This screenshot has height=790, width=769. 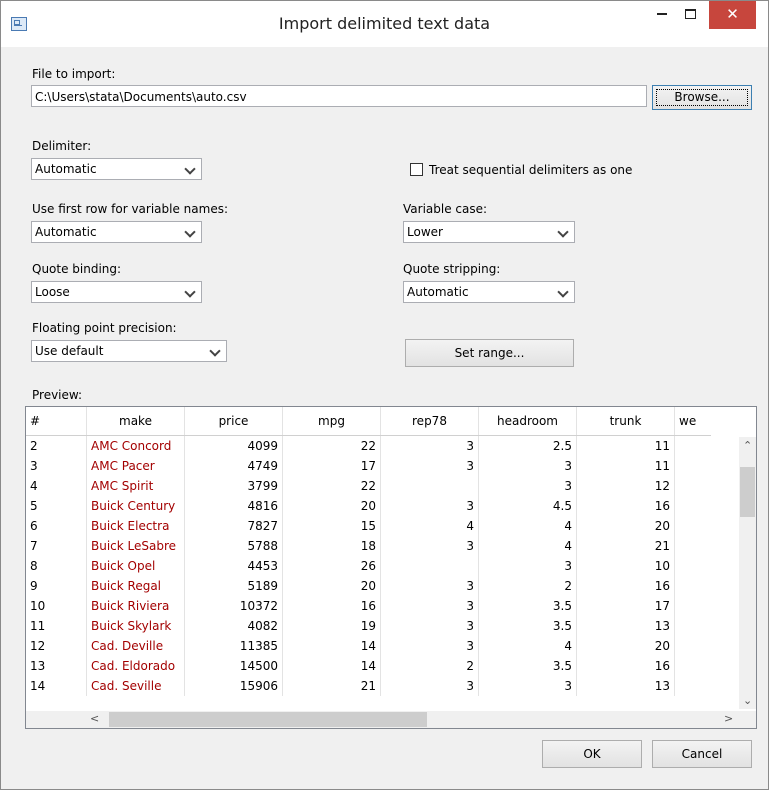 I want to click on variable-case-select: Lower, so click(x=489, y=232).